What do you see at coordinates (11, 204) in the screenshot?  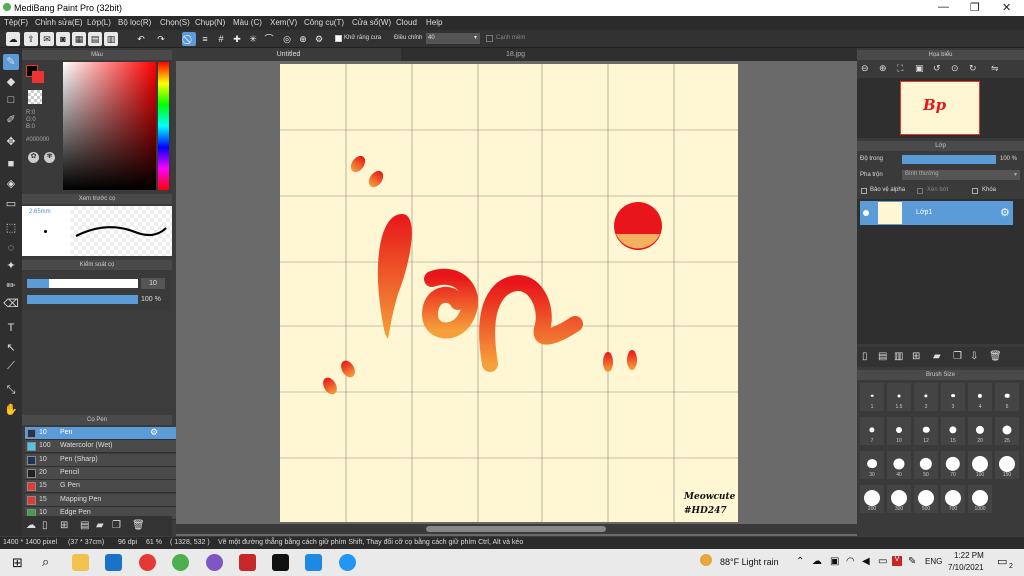 I see `gradient-tool-icon: ▭` at bounding box center [11, 204].